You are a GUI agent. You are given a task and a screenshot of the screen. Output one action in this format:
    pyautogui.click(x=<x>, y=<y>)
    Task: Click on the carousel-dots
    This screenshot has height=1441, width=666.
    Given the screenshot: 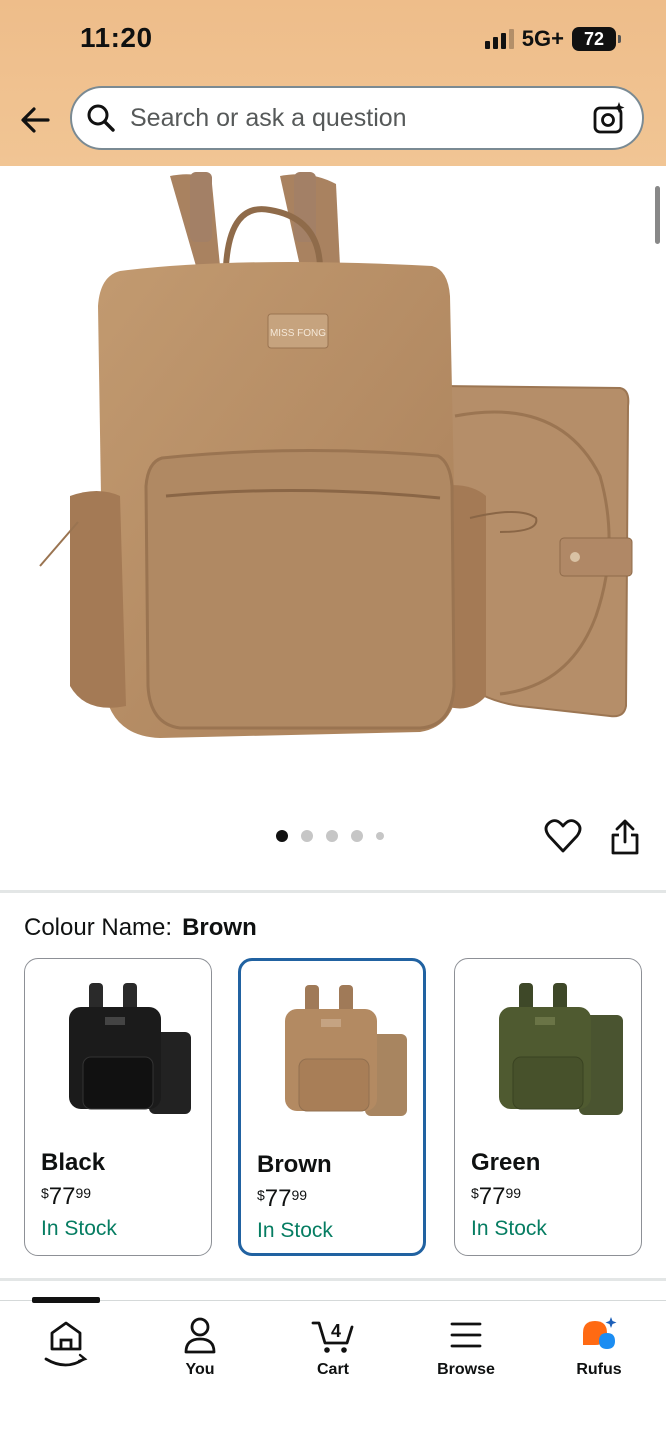 What is the action you would take?
    pyautogui.click(x=330, y=836)
    